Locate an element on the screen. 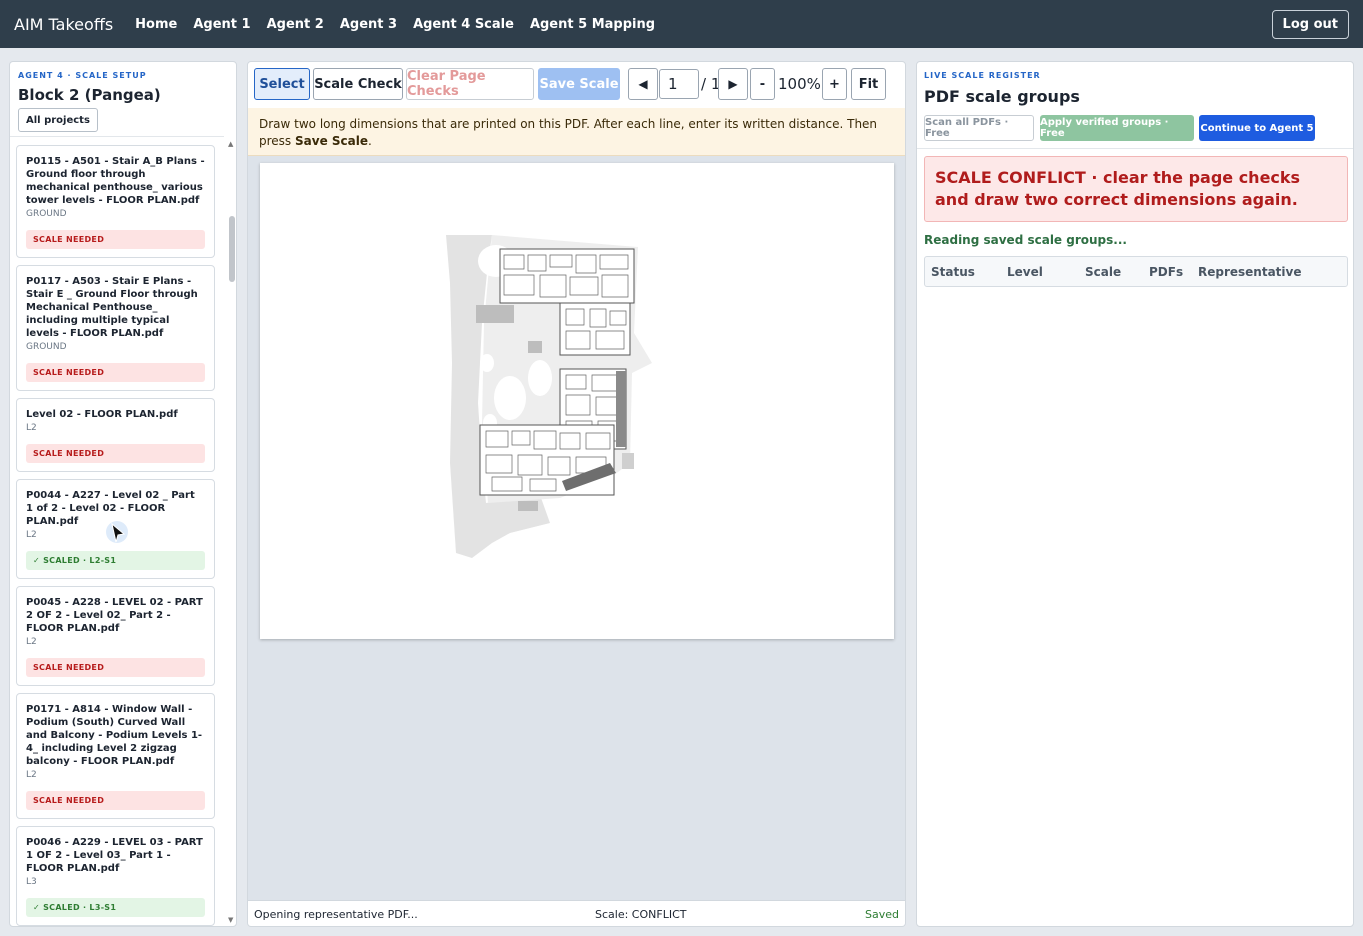  nav-home: Home is located at coordinates (156, 24).